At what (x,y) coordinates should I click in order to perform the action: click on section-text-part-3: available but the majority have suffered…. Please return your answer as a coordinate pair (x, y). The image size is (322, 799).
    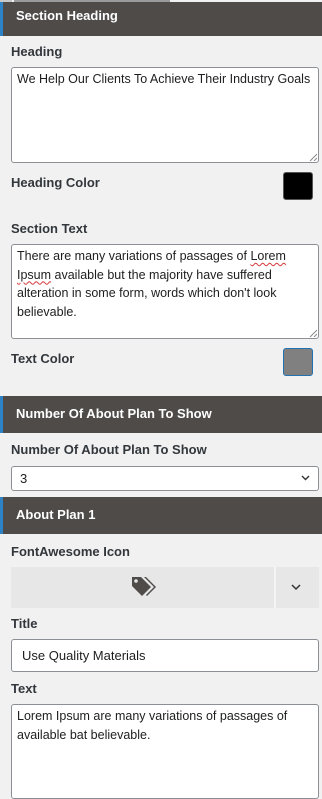
    Looking at the image, I should click on (147, 293).